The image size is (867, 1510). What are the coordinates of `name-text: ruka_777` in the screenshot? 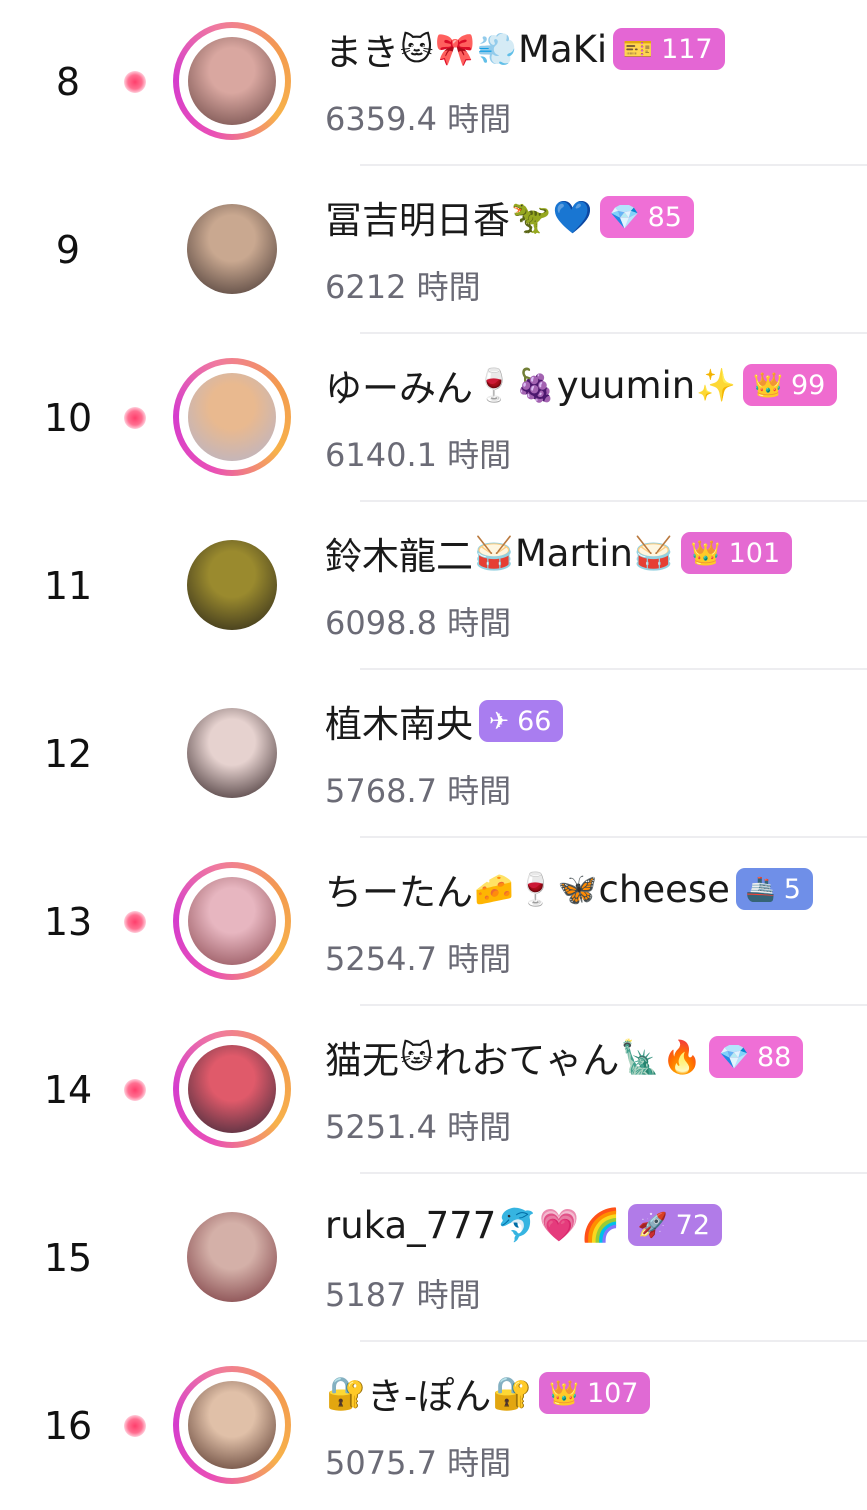 It's located at (411, 1225).